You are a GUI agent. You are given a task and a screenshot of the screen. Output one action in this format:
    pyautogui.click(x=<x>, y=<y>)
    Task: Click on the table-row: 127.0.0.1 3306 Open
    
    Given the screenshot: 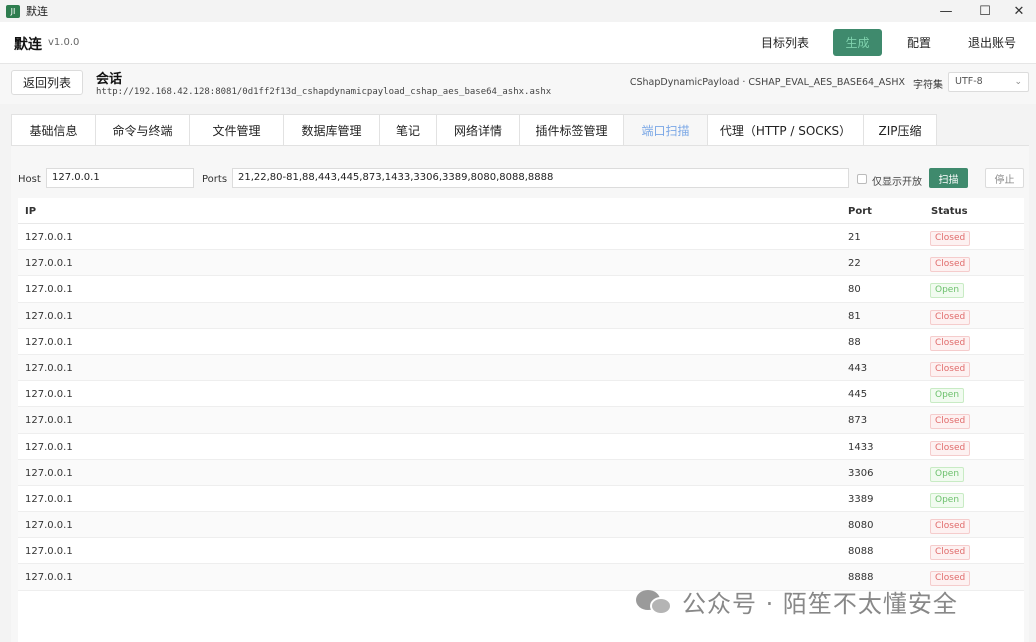 What is the action you would take?
    pyautogui.click(x=521, y=472)
    